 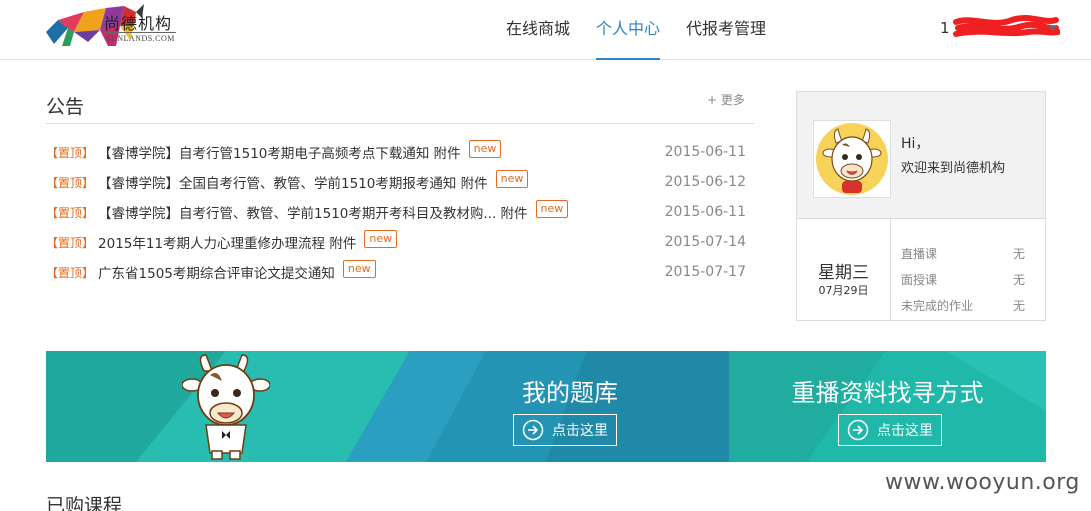 What do you see at coordinates (890, 269) in the screenshot?
I see `card-divider` at bounding box center [890, 269].